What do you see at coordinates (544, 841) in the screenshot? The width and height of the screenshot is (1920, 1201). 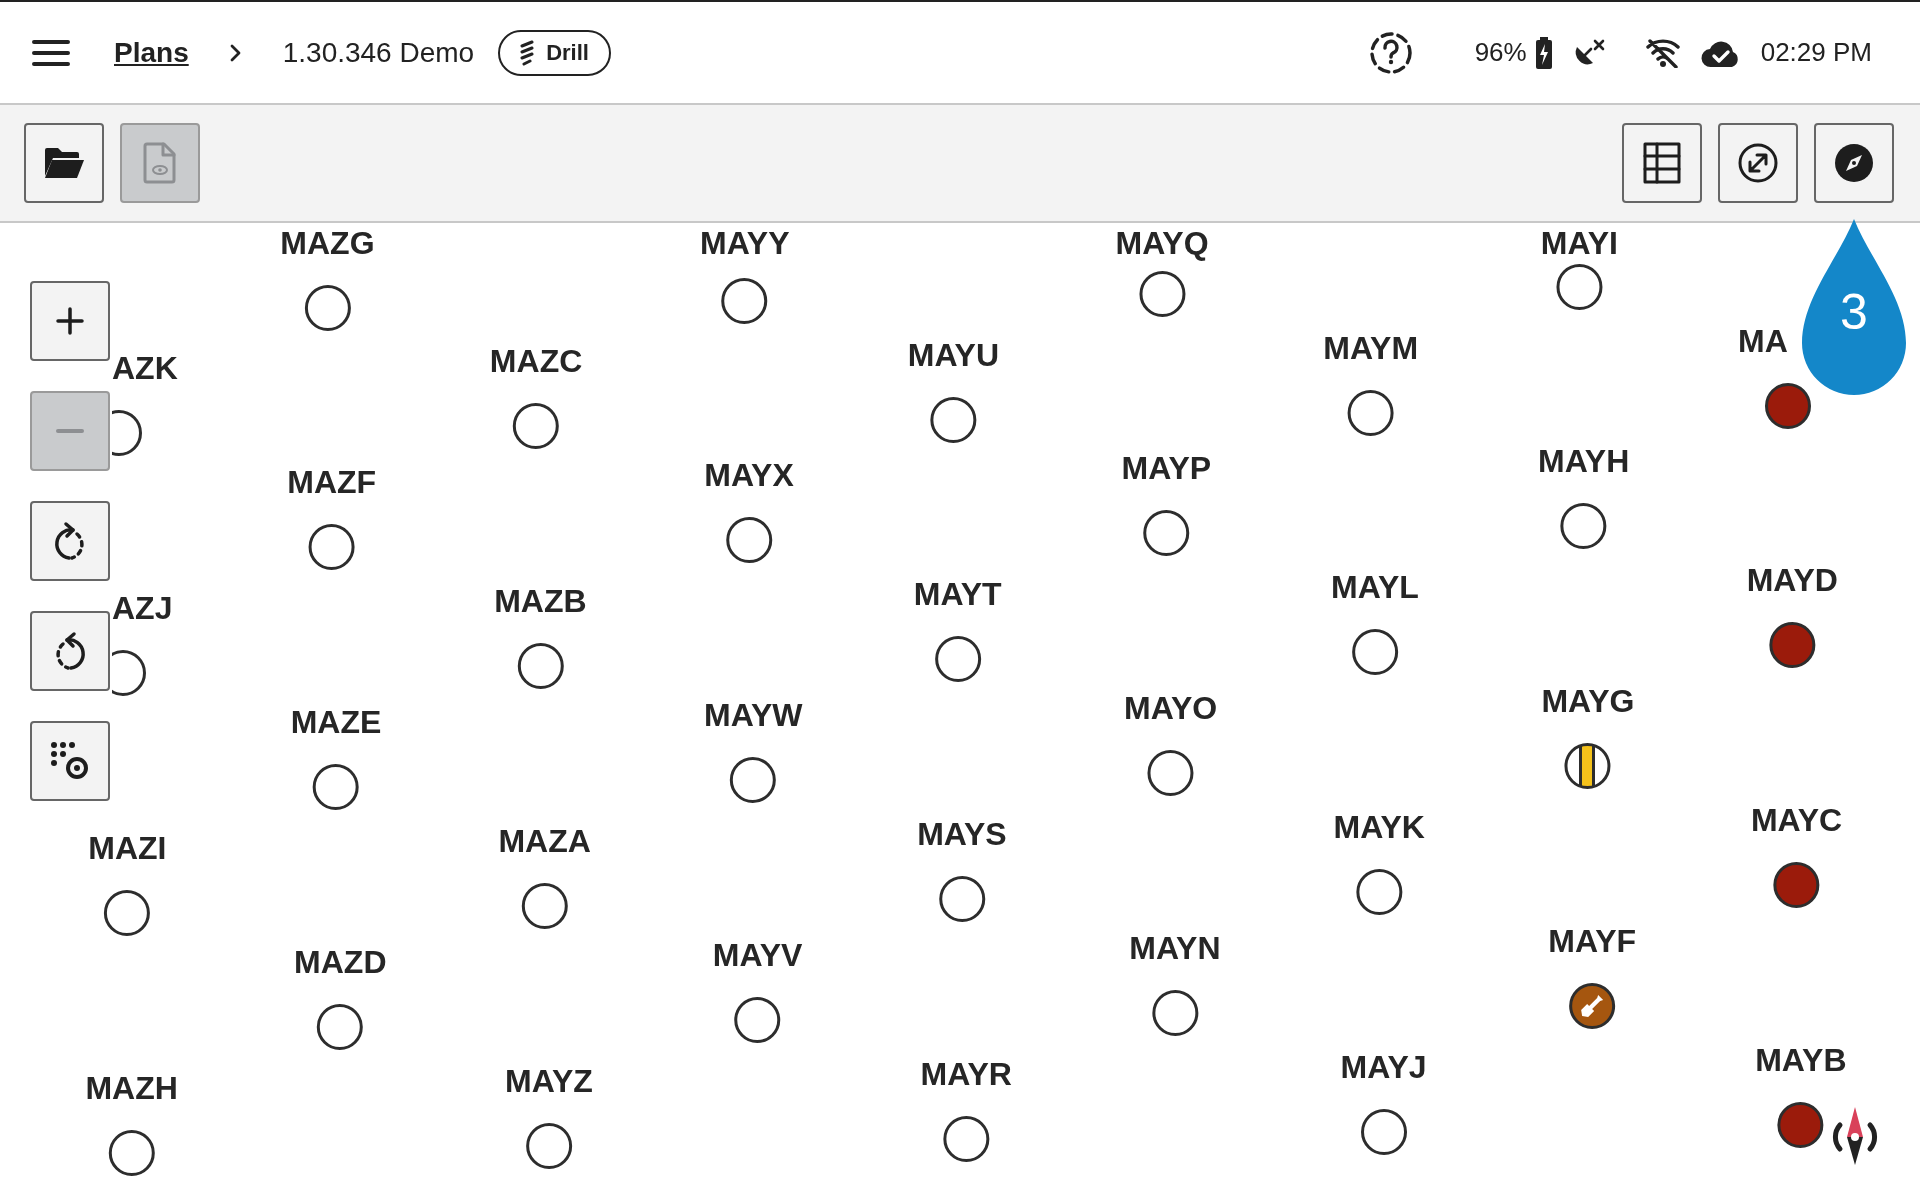 I see `hole-label: MAZA` at bounding box center [544, 841].